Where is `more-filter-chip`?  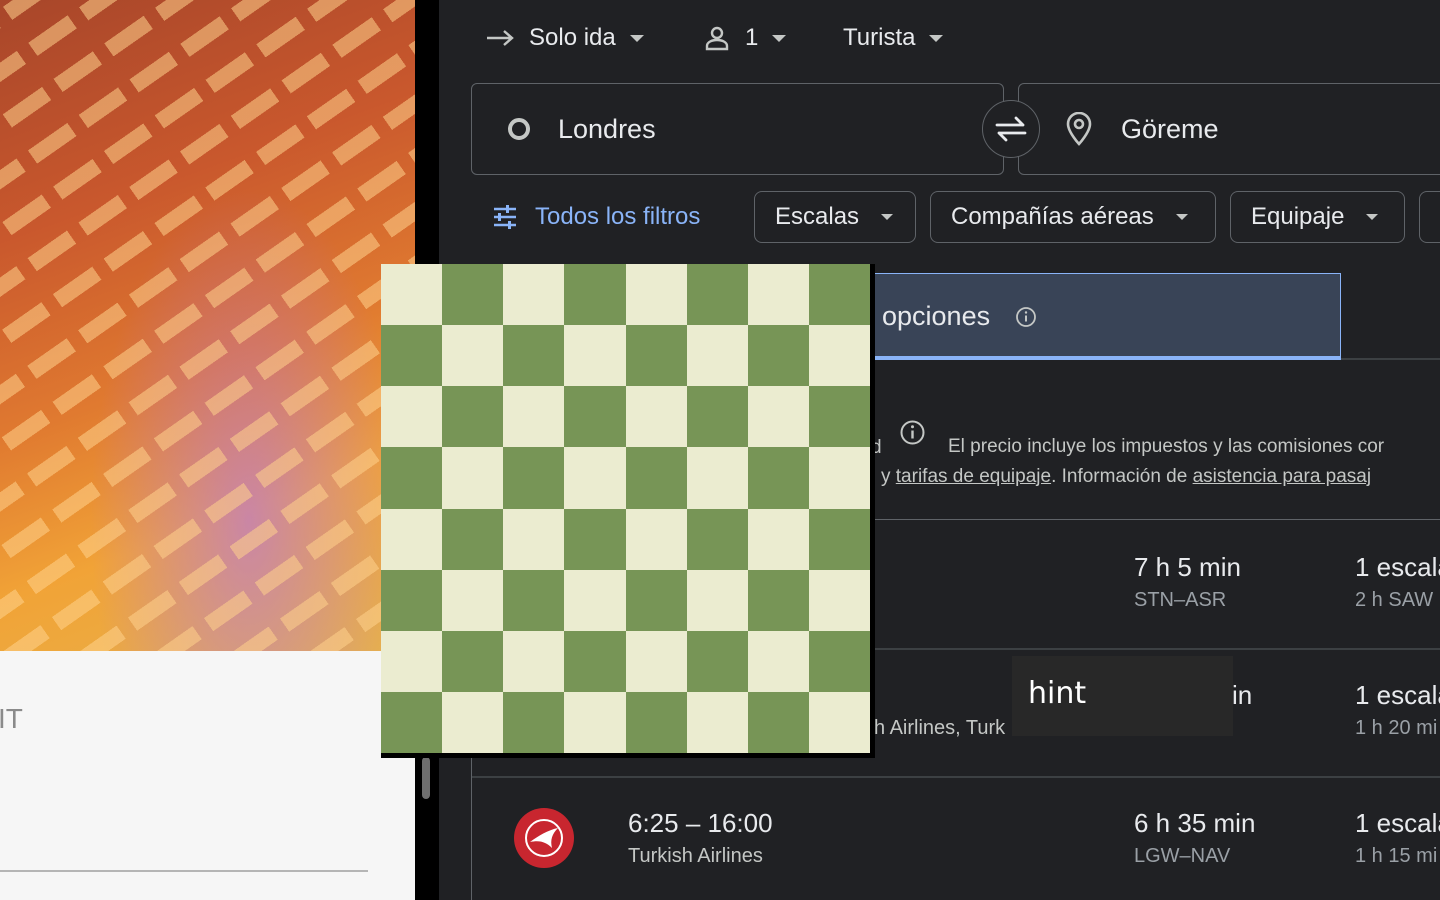 more-filter-chip is located at coordinates (1429, 217).